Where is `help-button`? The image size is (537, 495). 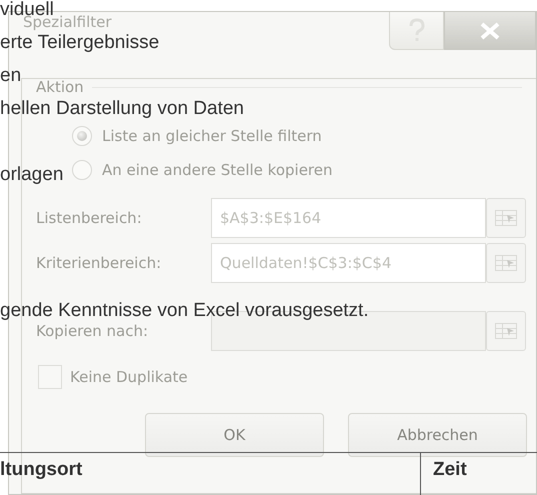 help-button is located at coordinates (416, 31).